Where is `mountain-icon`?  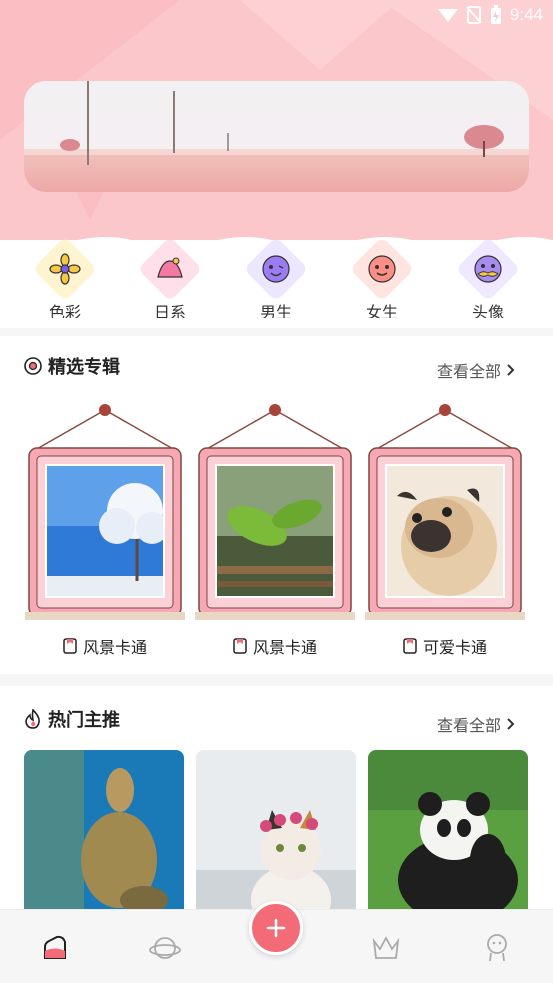
mountain-icon is located at coordinates (170, 267).